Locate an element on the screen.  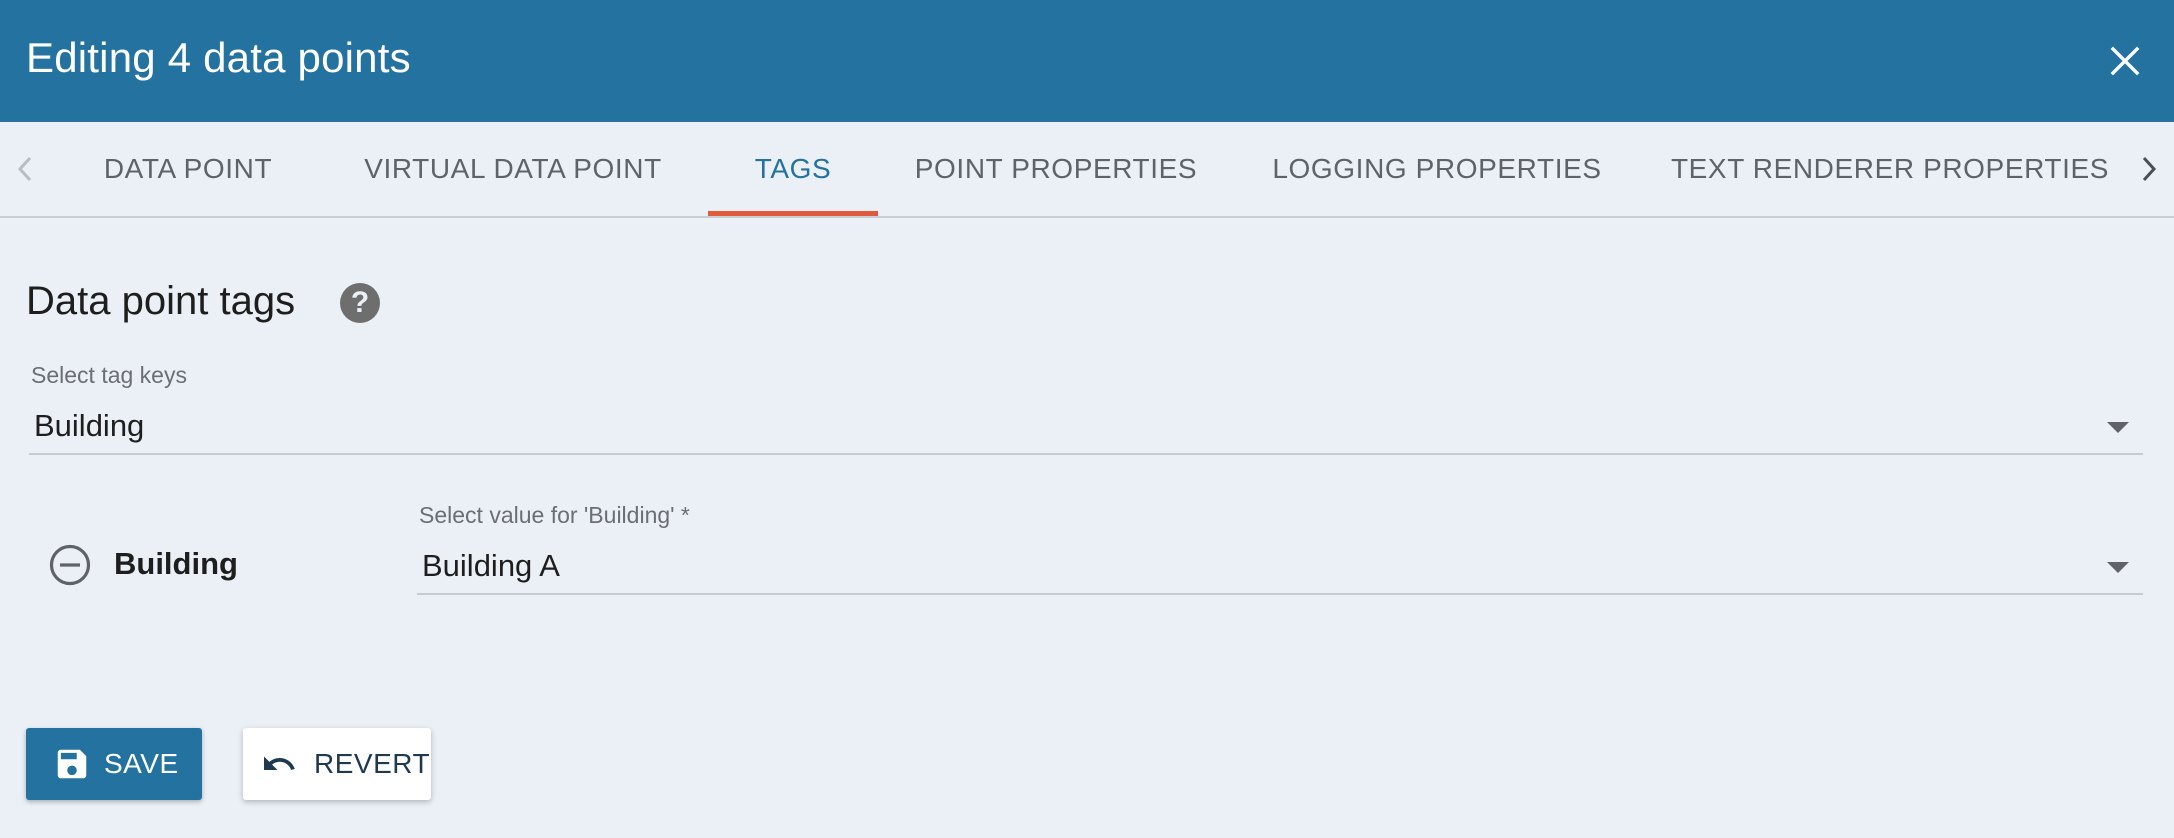
tag-keys-value: Building is located at coordinates (89, 425).